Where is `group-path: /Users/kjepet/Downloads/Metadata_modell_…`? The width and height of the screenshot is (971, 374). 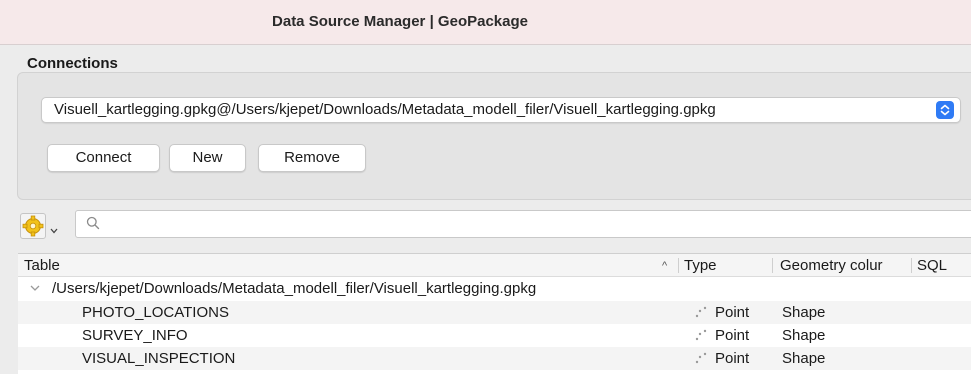
group-path: /Users/kjepet/Downloads/Metadata_modell_… is located at coordinates (294, 288).